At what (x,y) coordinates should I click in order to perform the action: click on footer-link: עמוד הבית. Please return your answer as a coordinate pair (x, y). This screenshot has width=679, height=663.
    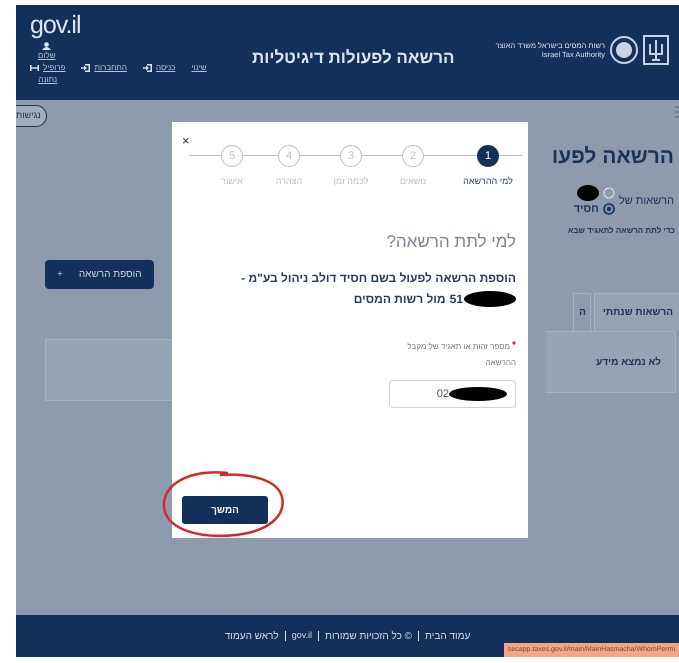
    Looking at the image, I should click on (447, 636).